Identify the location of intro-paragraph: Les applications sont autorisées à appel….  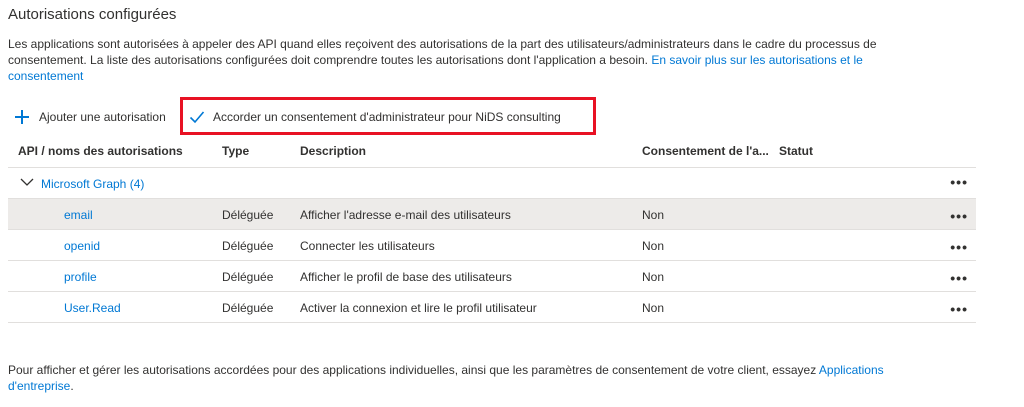
(460, 60).